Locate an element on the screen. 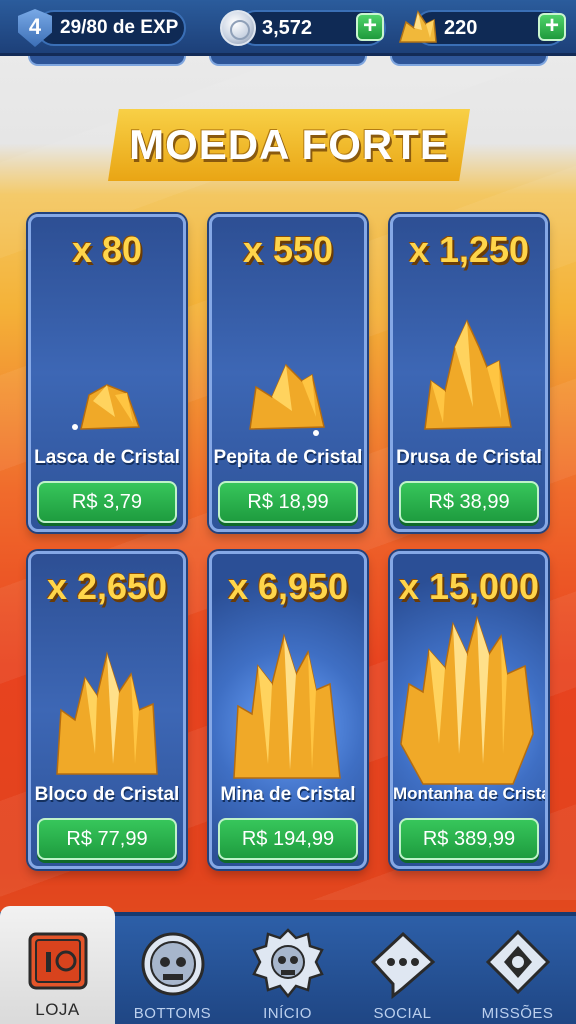  price-label: R$ 38,99 is located at coordinates (469, 502).